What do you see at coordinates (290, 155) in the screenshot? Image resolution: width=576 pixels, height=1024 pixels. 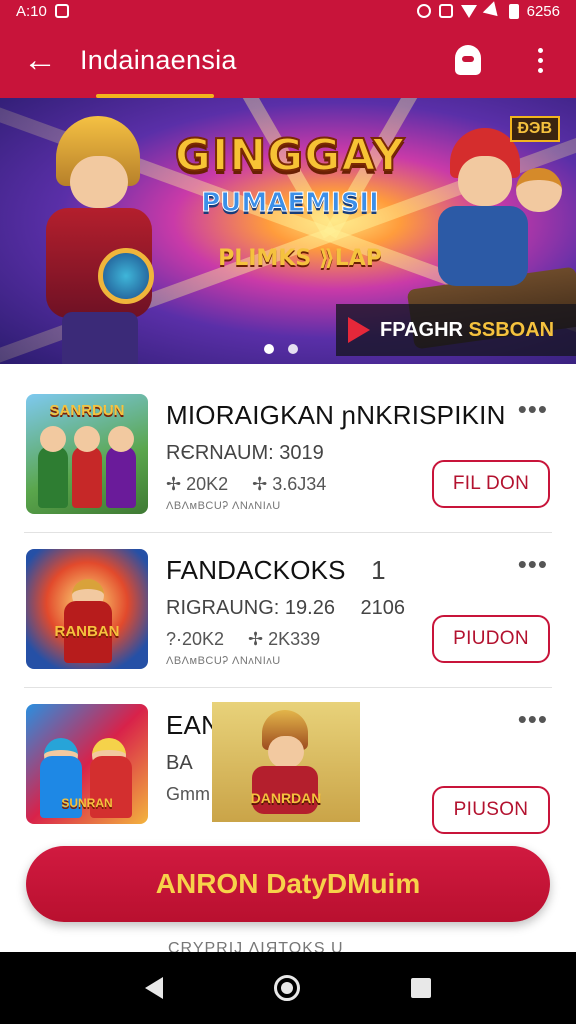 I see `banner-title: GINGGAY` at bounding box center [290, 155].